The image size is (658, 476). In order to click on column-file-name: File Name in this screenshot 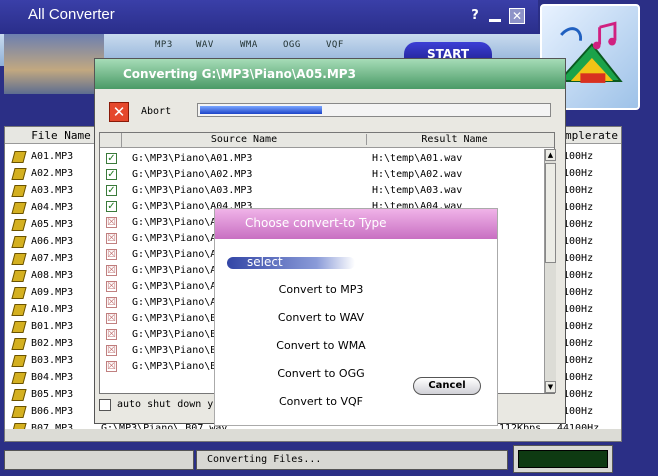, I will do `click(61, 135)`.